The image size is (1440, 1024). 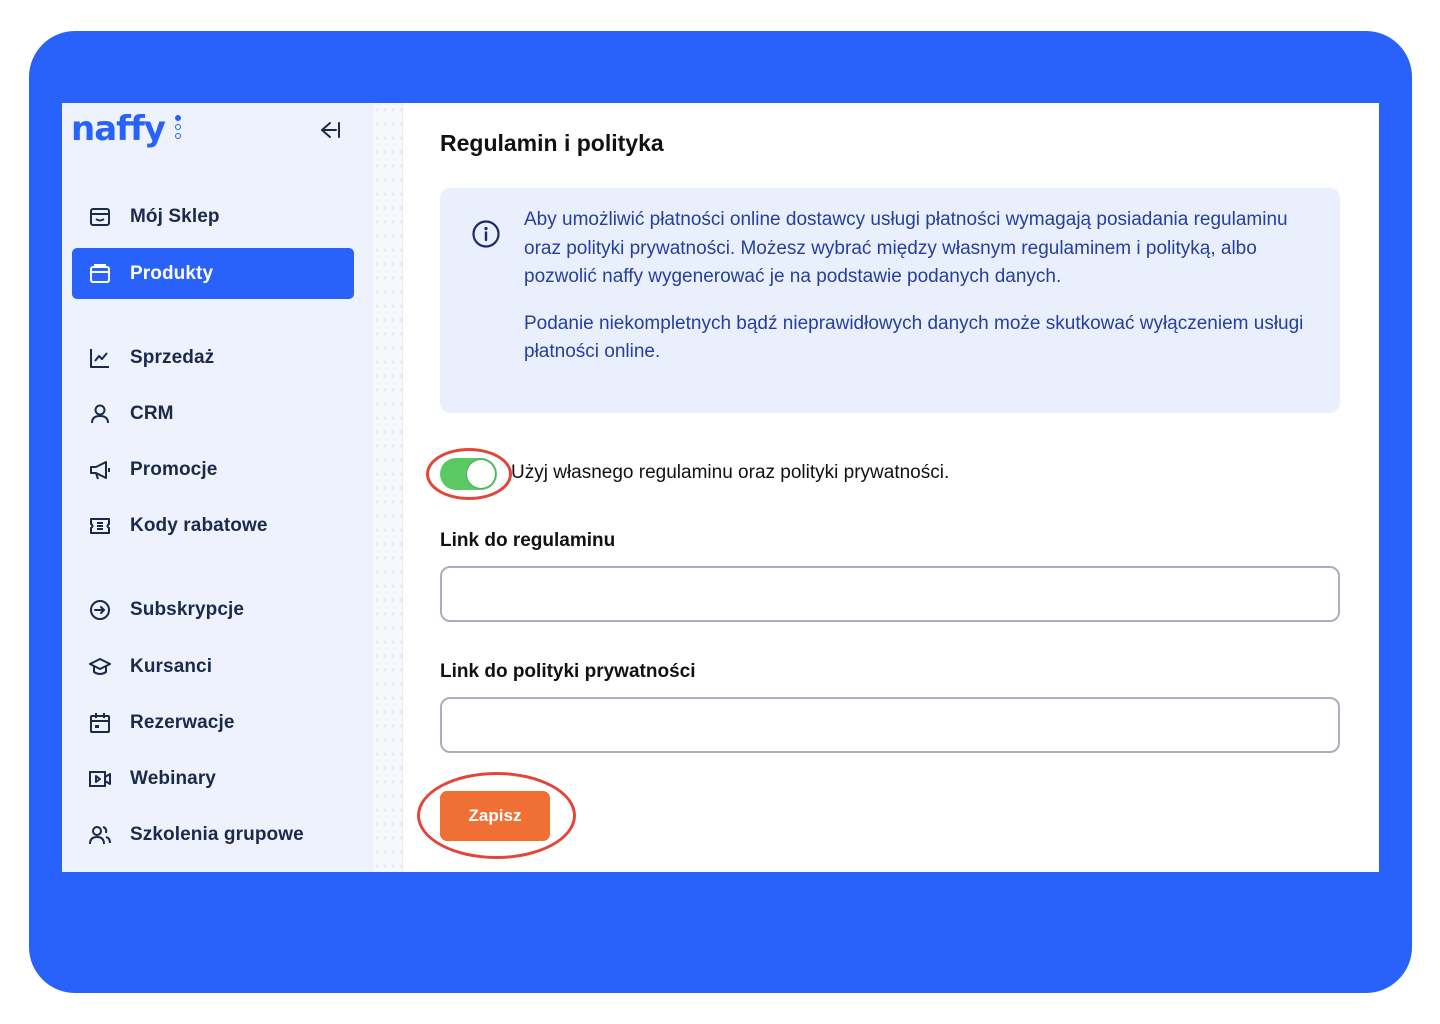 I want to click on terms-link-label: Link do regulaminu, so click(x=528, y=540).